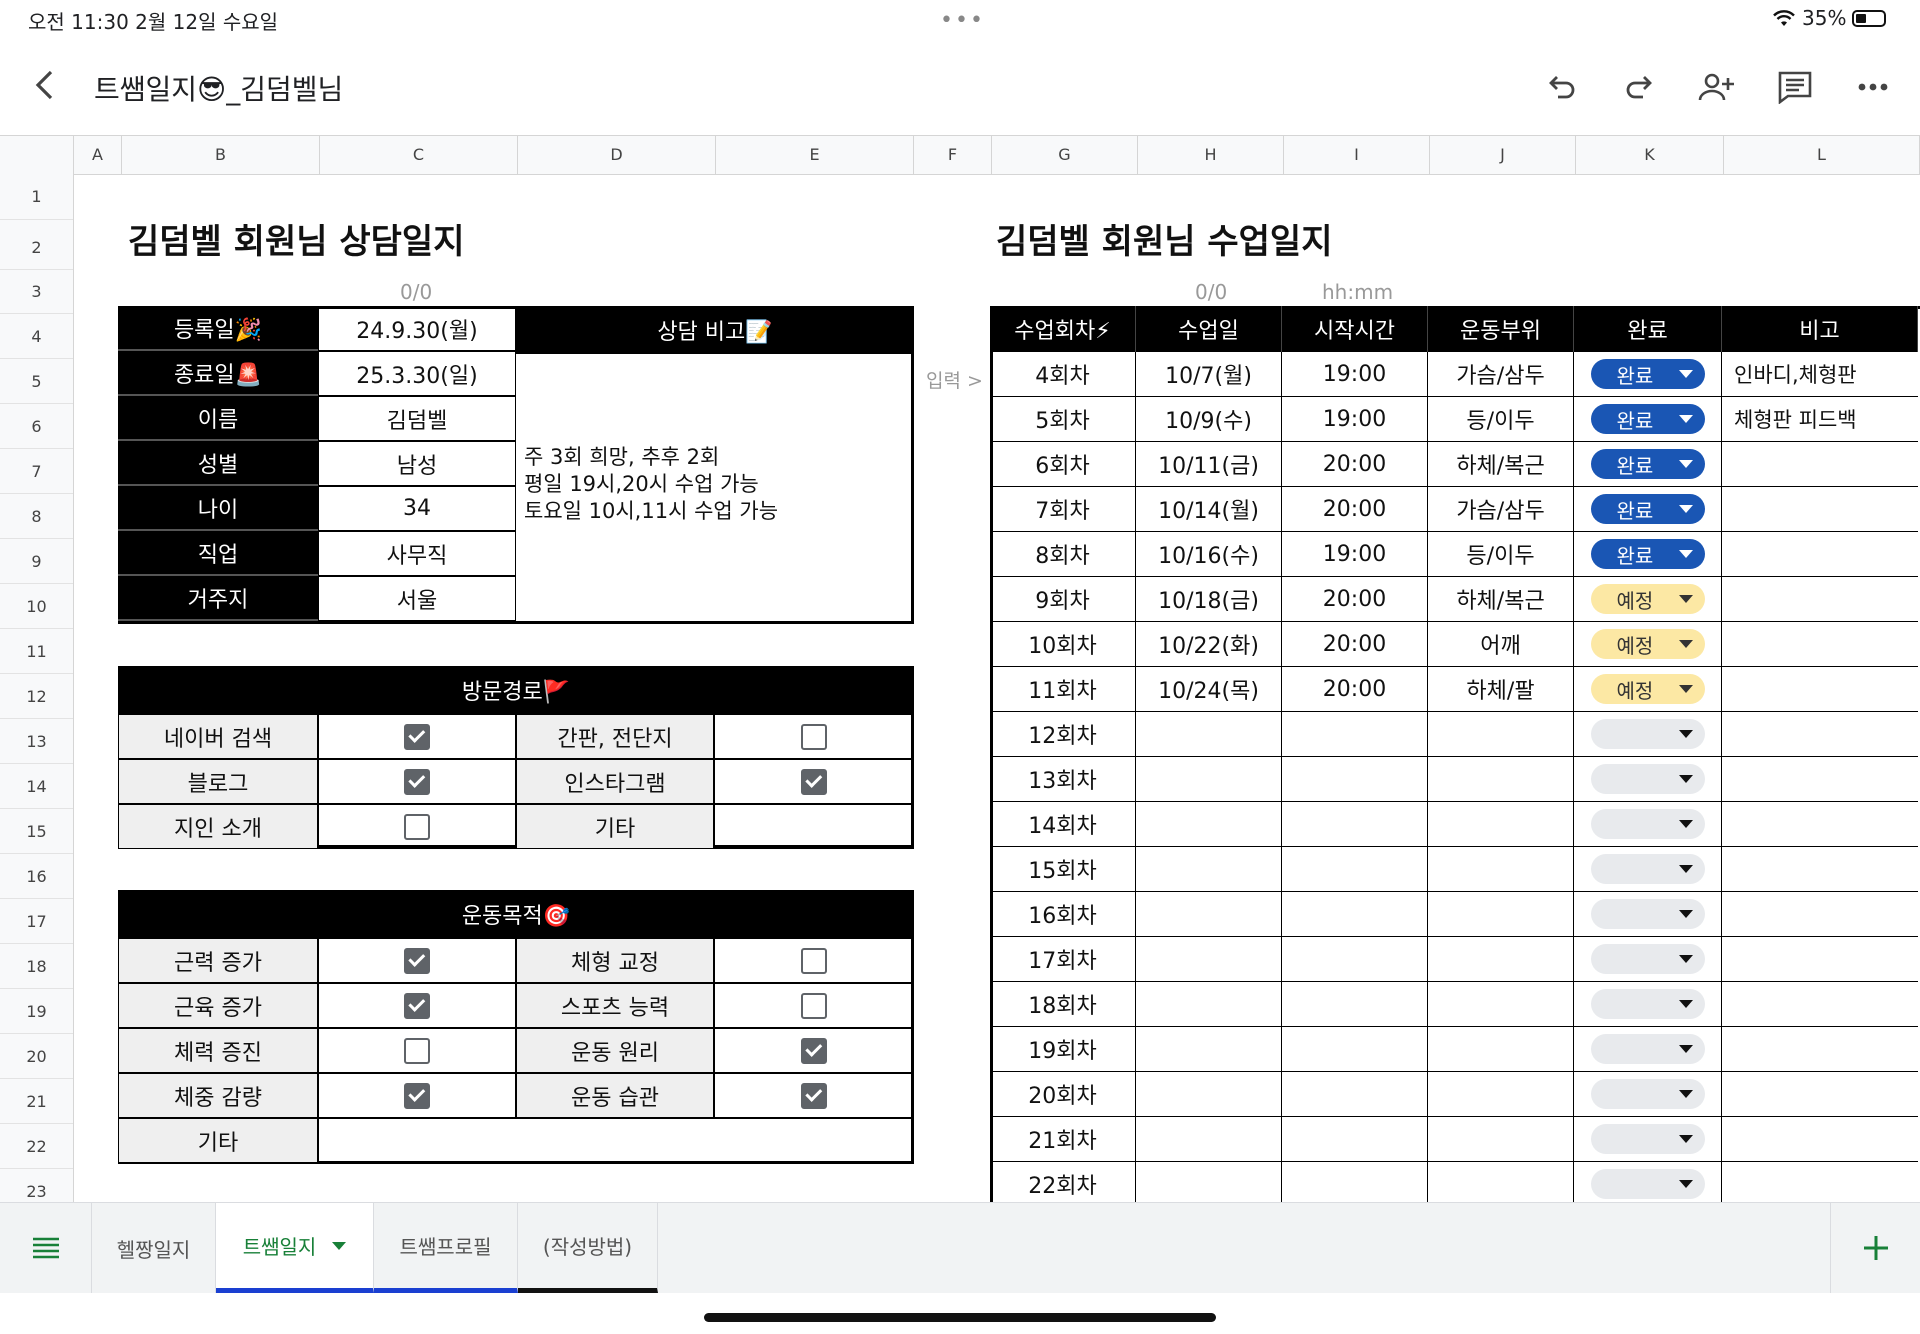 Image resolution: width=1920 pixels, height=1334 pixels. Describe the element at coordinates (1063, 509) in the screenshot. I see `class-n-cell: 7회차` at that location.